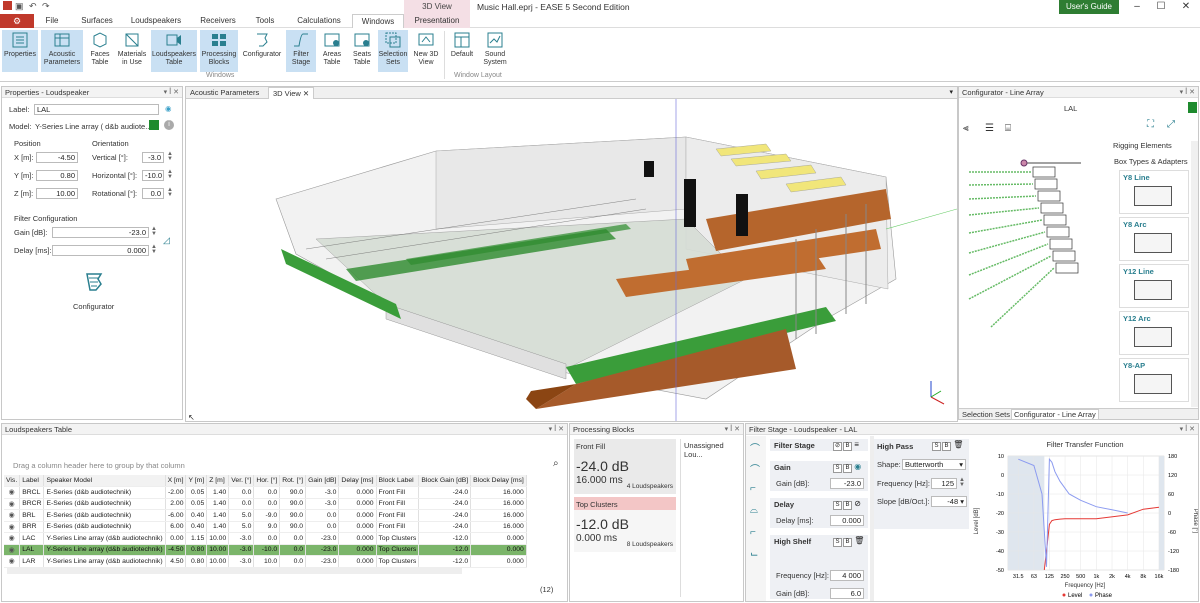 The image size is (1200, 603). What do you see at coordinates (62, 51) in the screenshot?
I see `ribbon-acoustic-parameters-button: Acoustic Parameters` at bounding box center [62, 51].